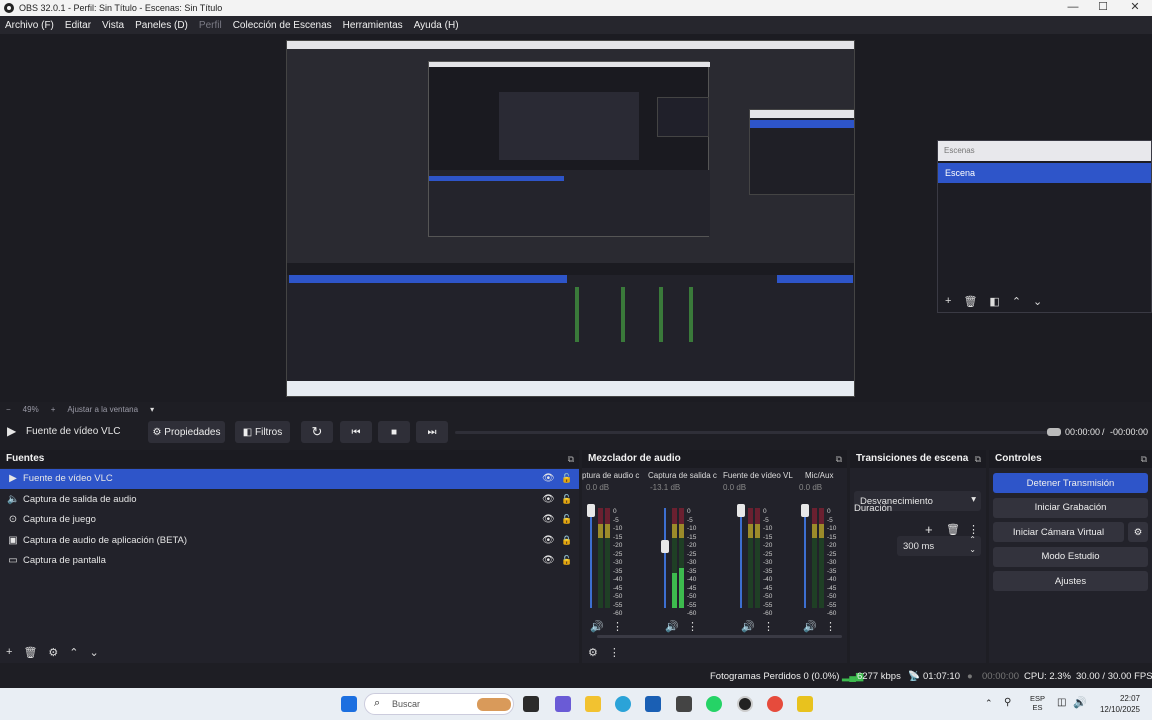 This screenshot has width=1152, height=720. What do you see at coordinates (719, 636) in the screenshot?
I see `mixer-scrollbar` at bounding box center [719, 636].